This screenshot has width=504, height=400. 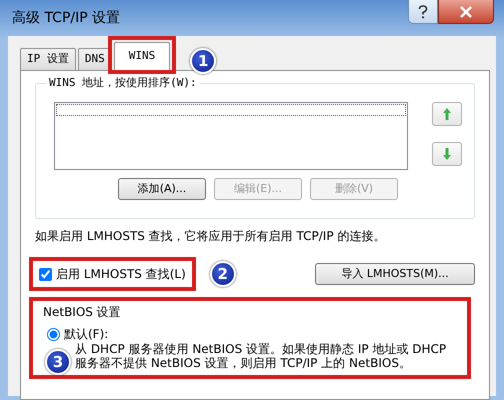 I want to click on highlight-frame, so click(x=142, y=55).